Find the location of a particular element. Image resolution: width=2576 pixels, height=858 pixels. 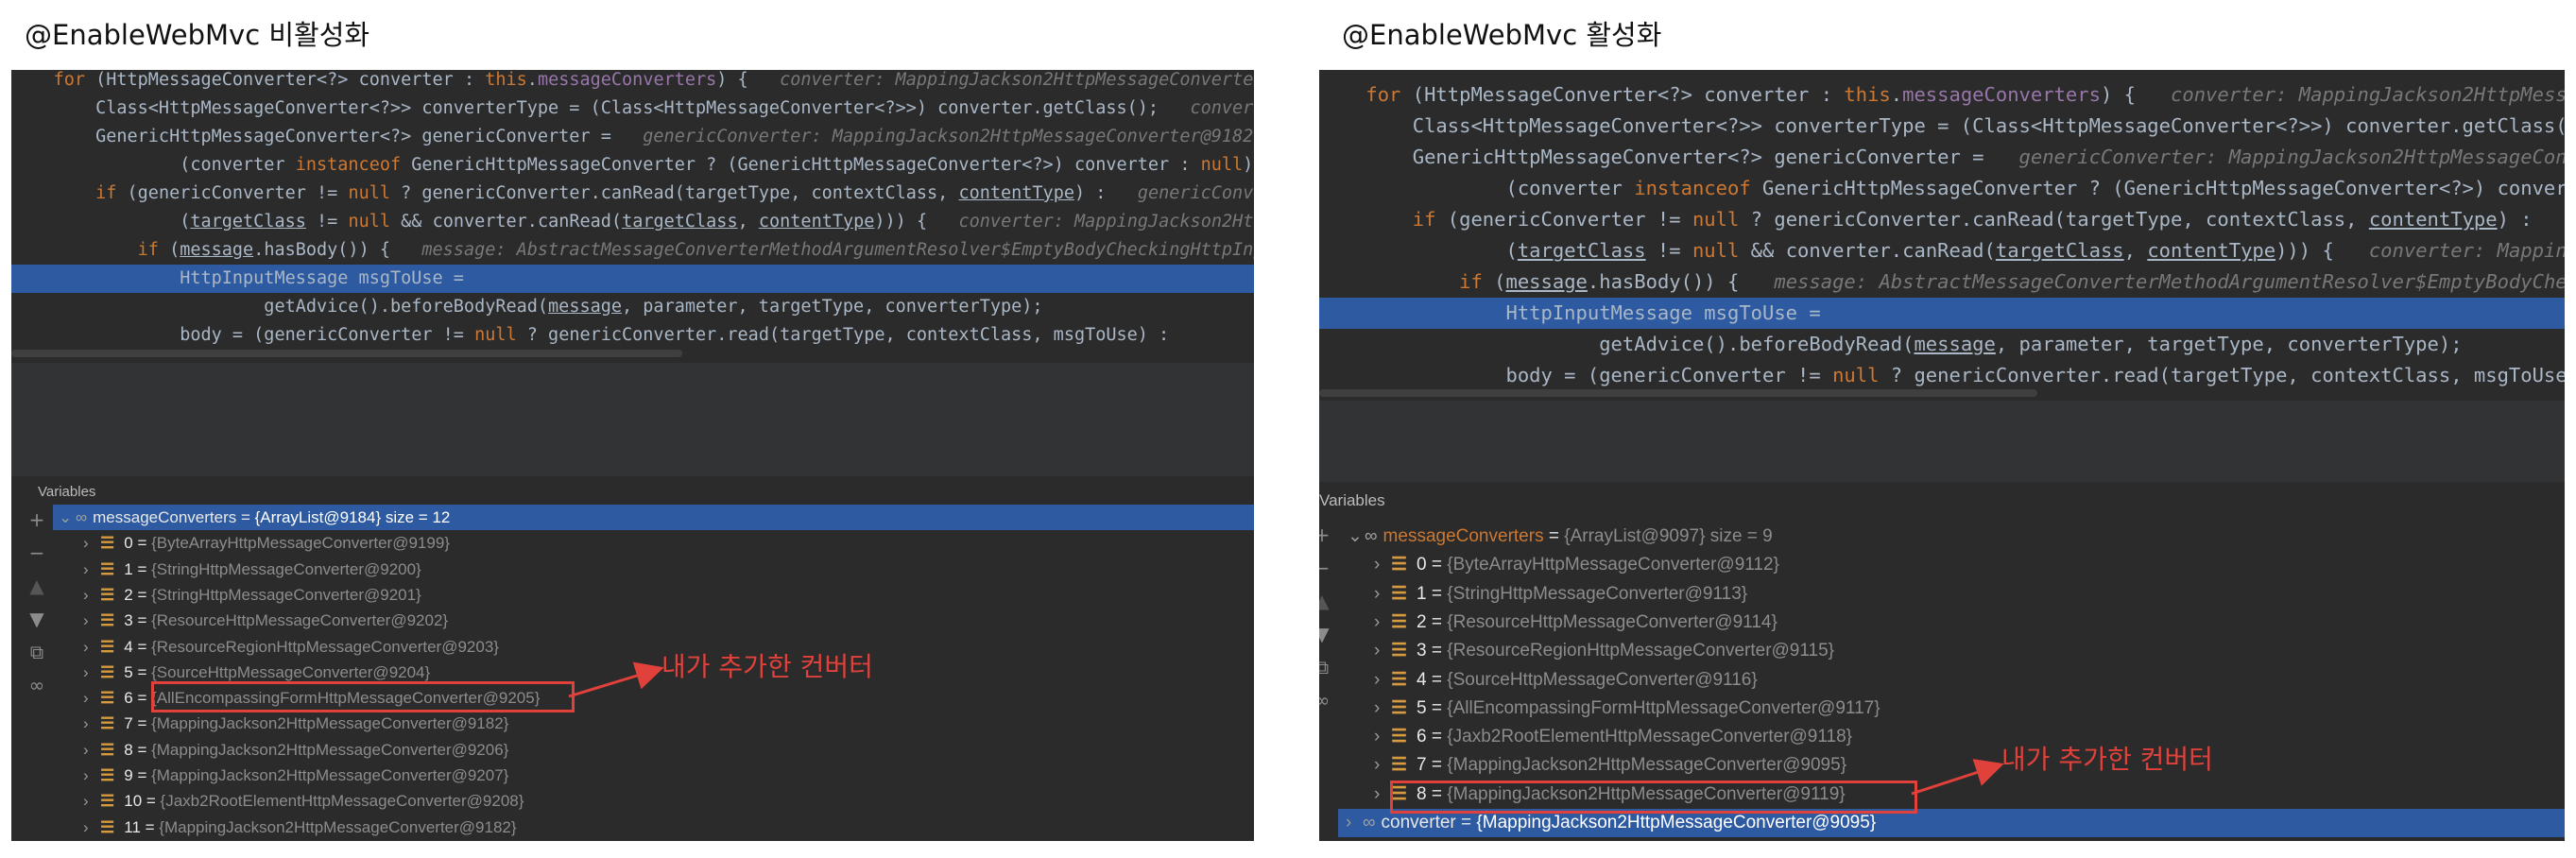

variable-row: › ☰ 1 = {StringHttpMessageConverter@9200} is located at coordinates (252, 569).